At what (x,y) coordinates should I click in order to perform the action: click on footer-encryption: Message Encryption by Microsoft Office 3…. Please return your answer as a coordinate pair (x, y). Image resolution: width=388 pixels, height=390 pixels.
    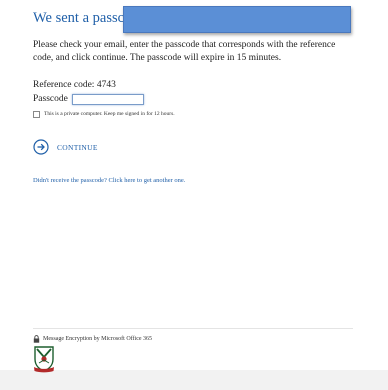
    Looking at the image, I should click on (92, 339).